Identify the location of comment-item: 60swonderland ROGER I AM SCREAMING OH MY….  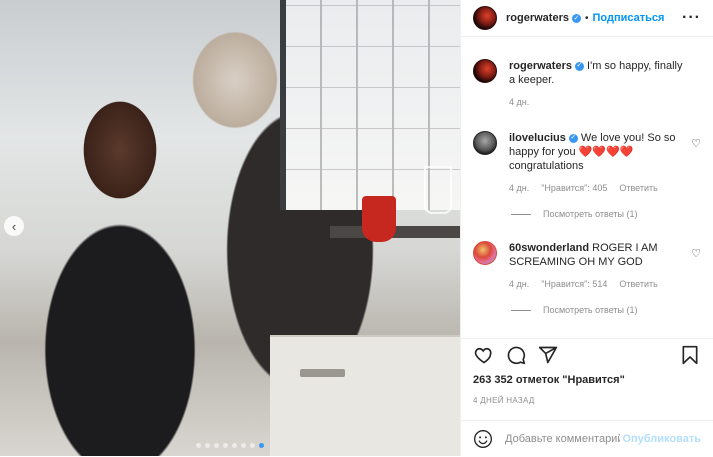
(587, 266).